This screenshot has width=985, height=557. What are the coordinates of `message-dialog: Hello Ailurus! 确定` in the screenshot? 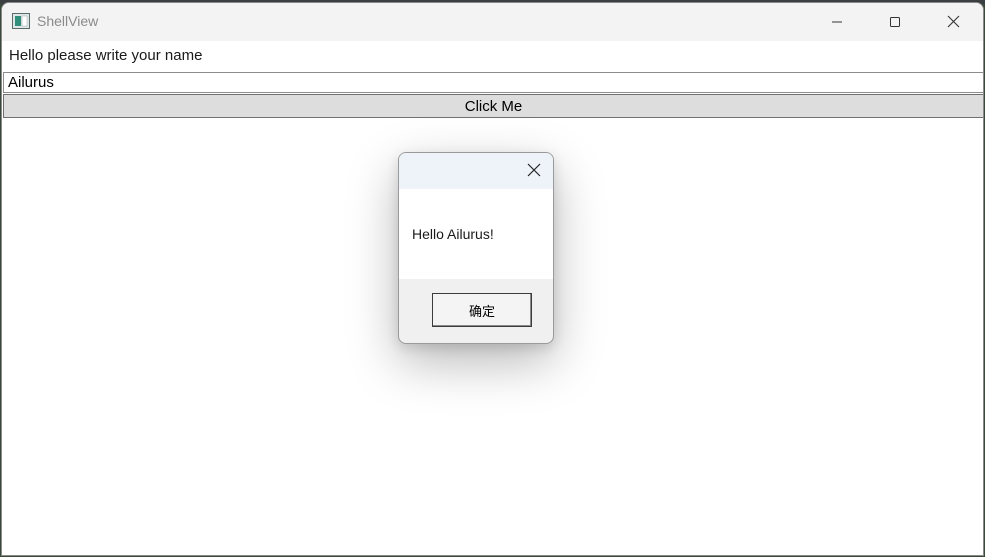 It's located at (476, 248).